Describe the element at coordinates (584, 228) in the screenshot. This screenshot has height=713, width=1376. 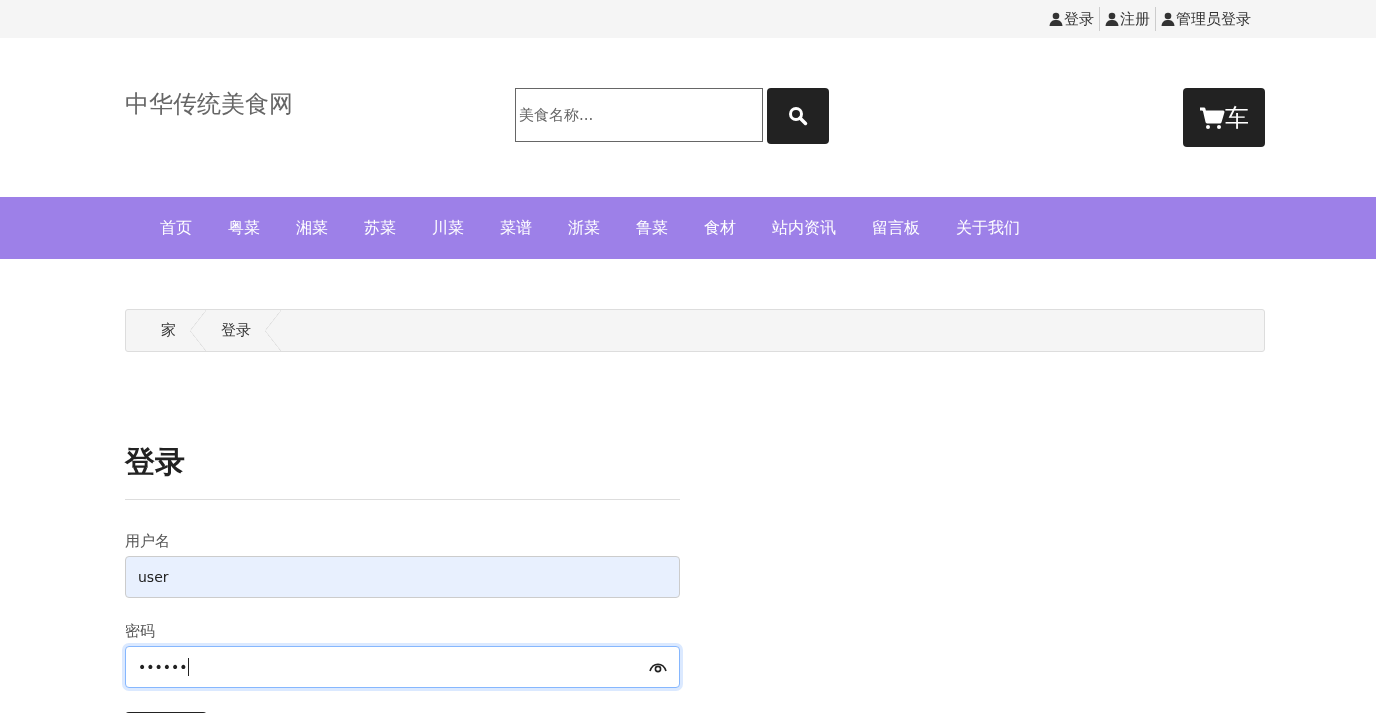
I see `nav-link: 浙菜` at that location.